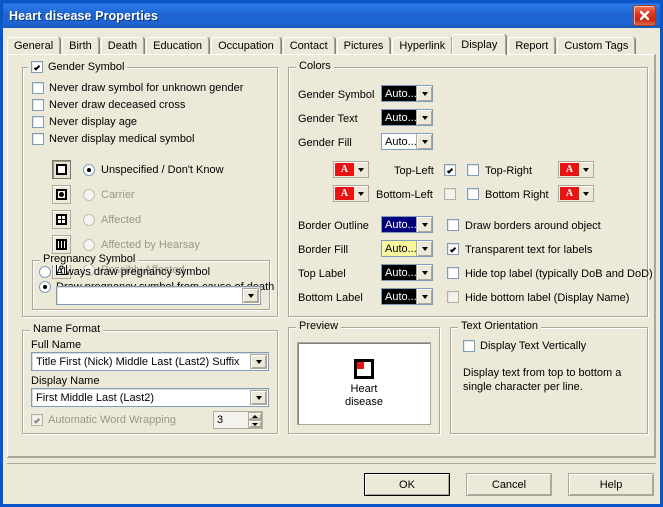  I want to click on pregnancy-cause-combo, so click(158, 295).